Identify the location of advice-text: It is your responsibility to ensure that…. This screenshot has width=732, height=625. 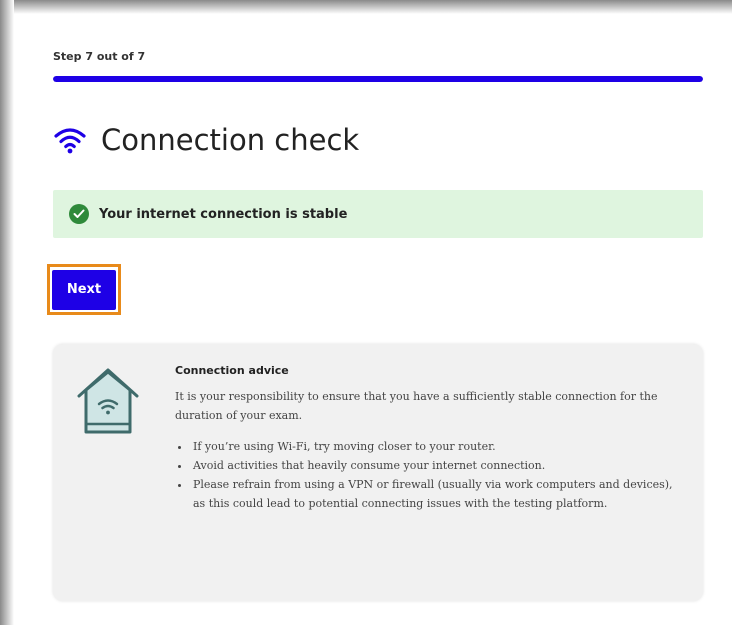
(416, 406).